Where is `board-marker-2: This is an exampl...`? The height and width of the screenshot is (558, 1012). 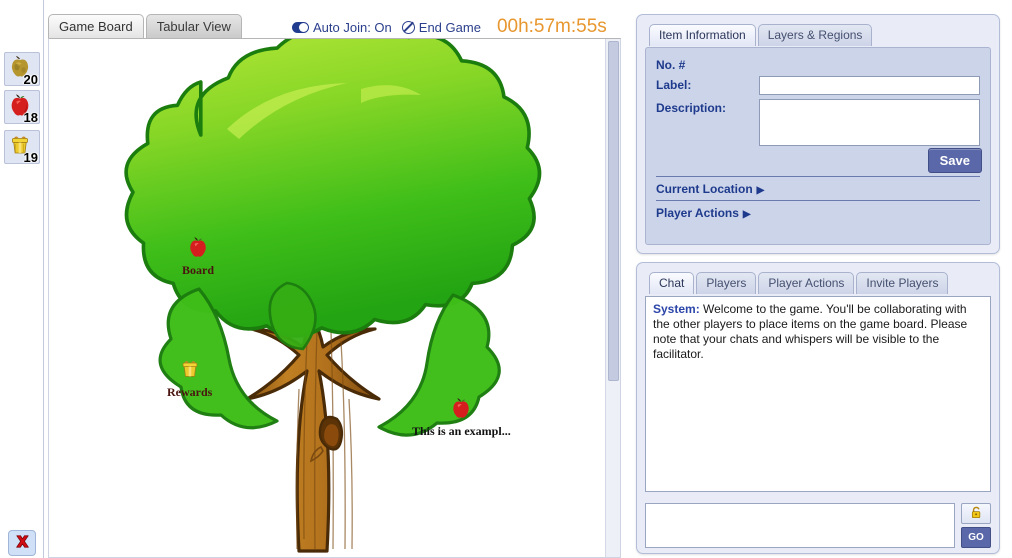
board-marker-2: This is an exampl... is located at coordinates (461, 417).